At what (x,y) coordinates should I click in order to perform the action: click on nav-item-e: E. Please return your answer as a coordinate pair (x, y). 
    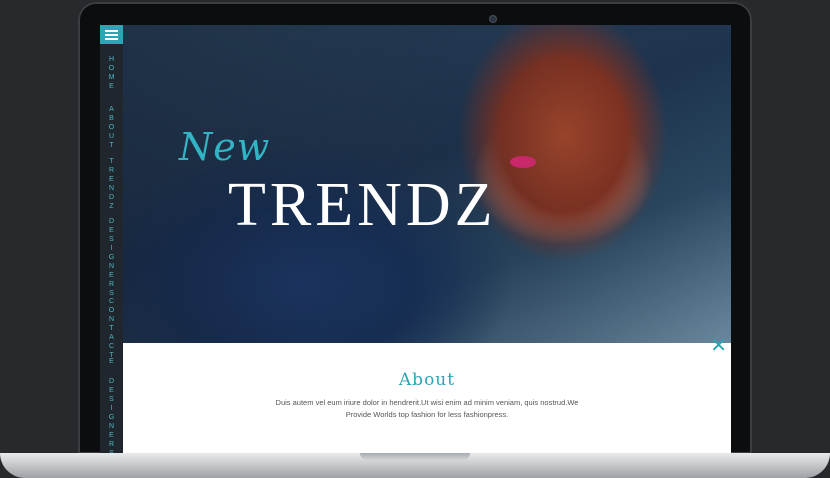
    Looking at the image, I should click on (111, 361).